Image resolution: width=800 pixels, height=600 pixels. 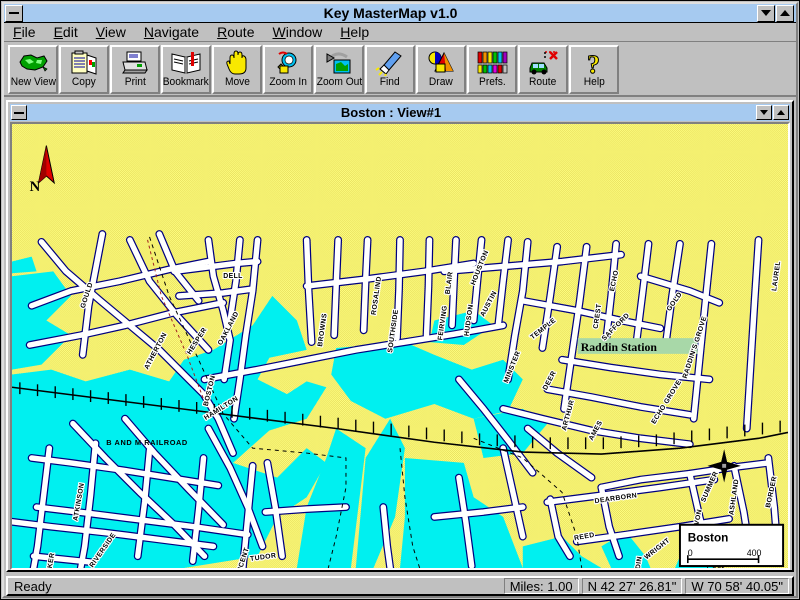 What do you see at coordinates (543, 82) in the screenshot?
I see `toolbar-label: Route` at bounding box center [543, 82].